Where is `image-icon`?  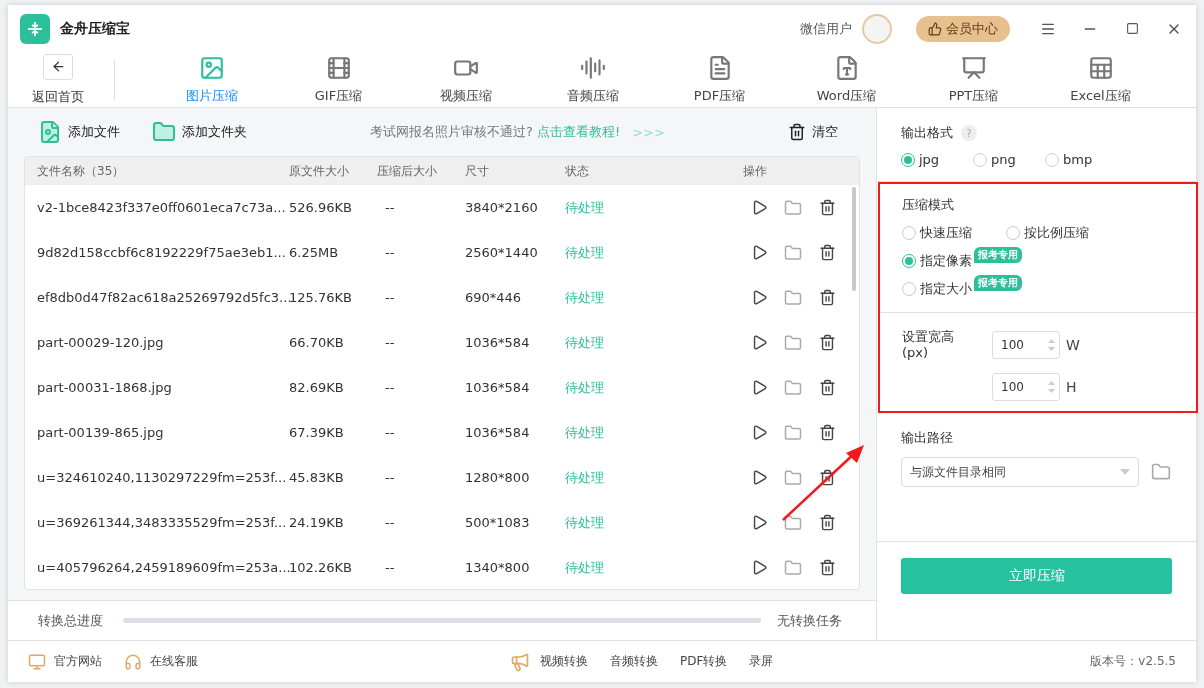 image-icon is located at coordinates (211, 67).